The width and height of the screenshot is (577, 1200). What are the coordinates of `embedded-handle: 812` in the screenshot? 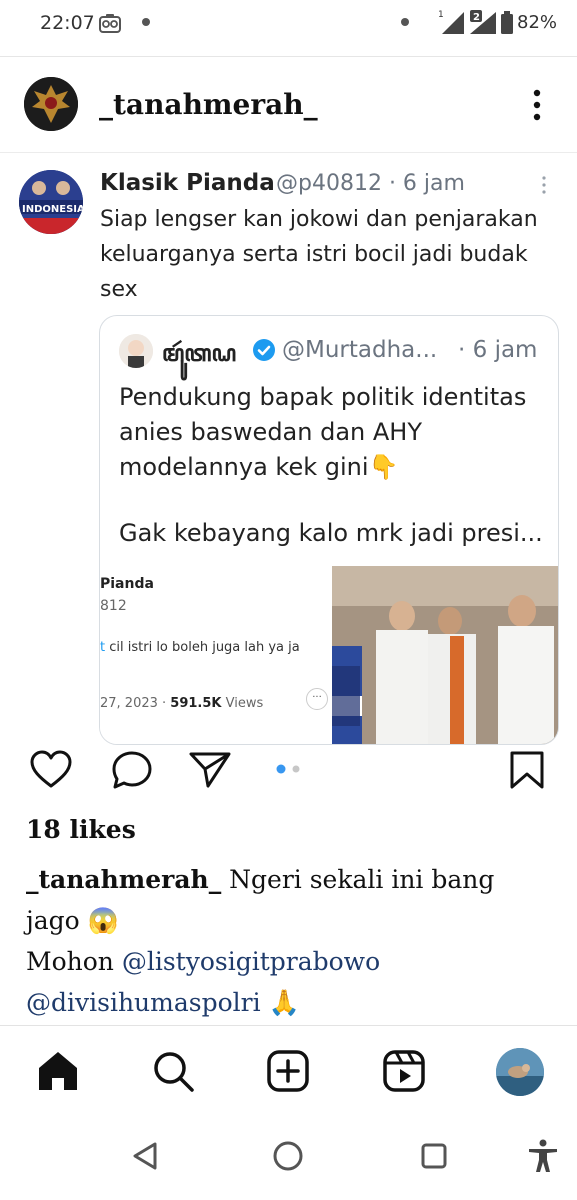 It's located at (113, 606).